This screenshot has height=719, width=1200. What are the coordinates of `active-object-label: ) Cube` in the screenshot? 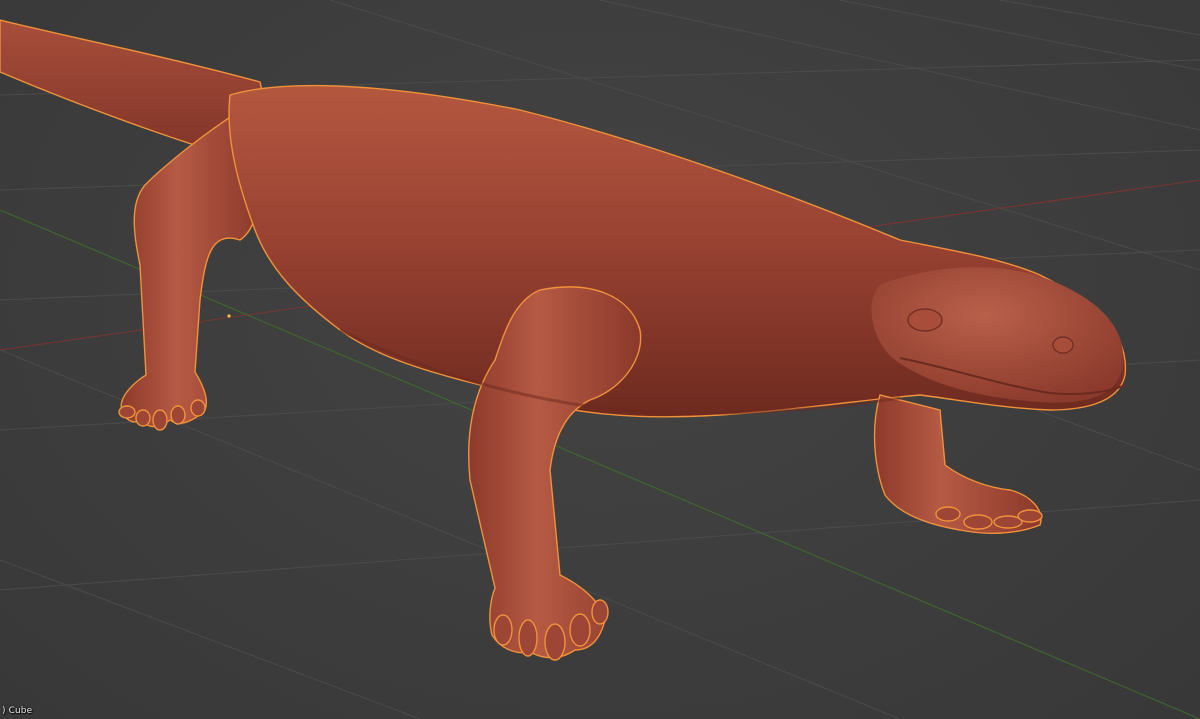 It's located at (17, 711).